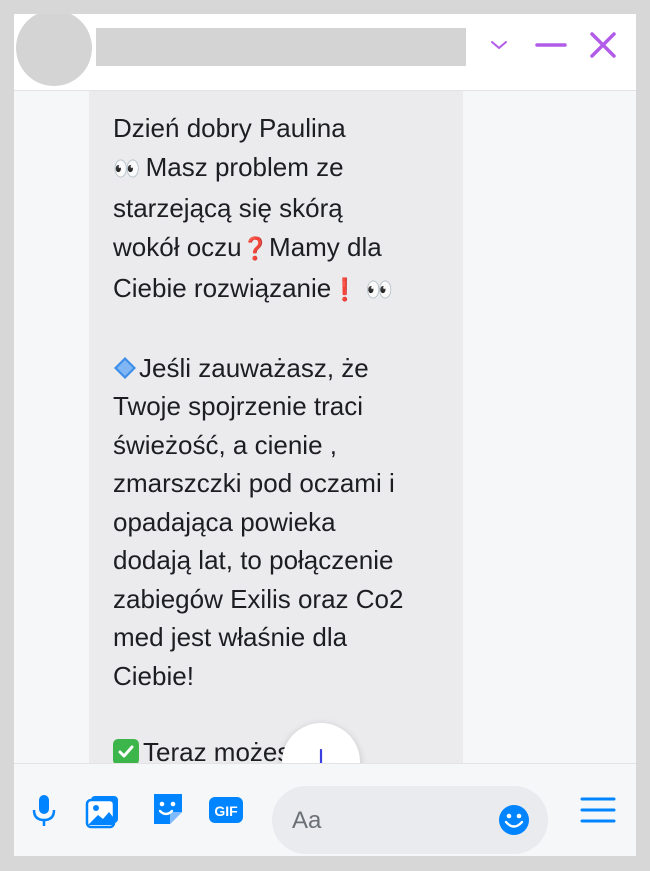 Image resolution: width=650 pixels, height=871 pixels. What do you see at coordinates (104, 810) in the screenshot?
I see `photo-icon` at bounding box center [104, 810].